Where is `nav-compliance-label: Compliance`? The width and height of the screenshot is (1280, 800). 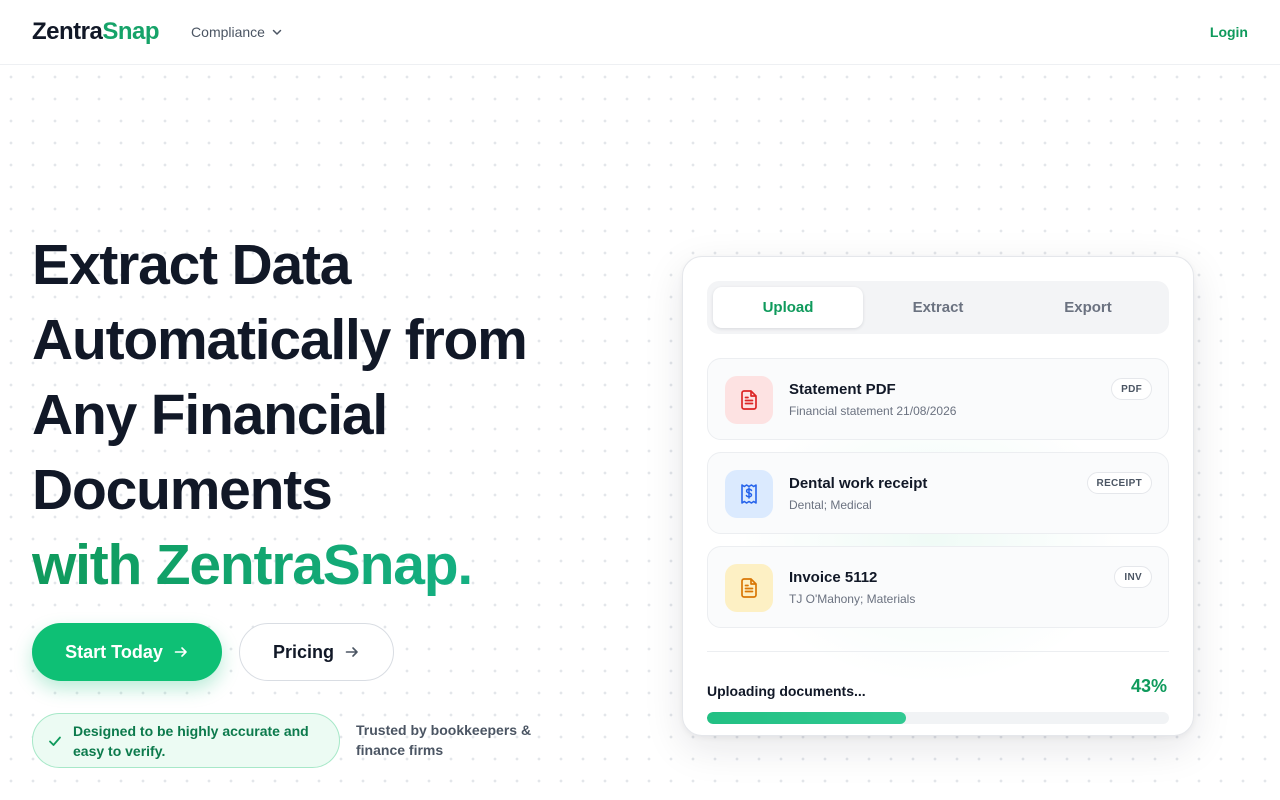
nav-compliance-label: Compliance is located at coordinates (228, 32).